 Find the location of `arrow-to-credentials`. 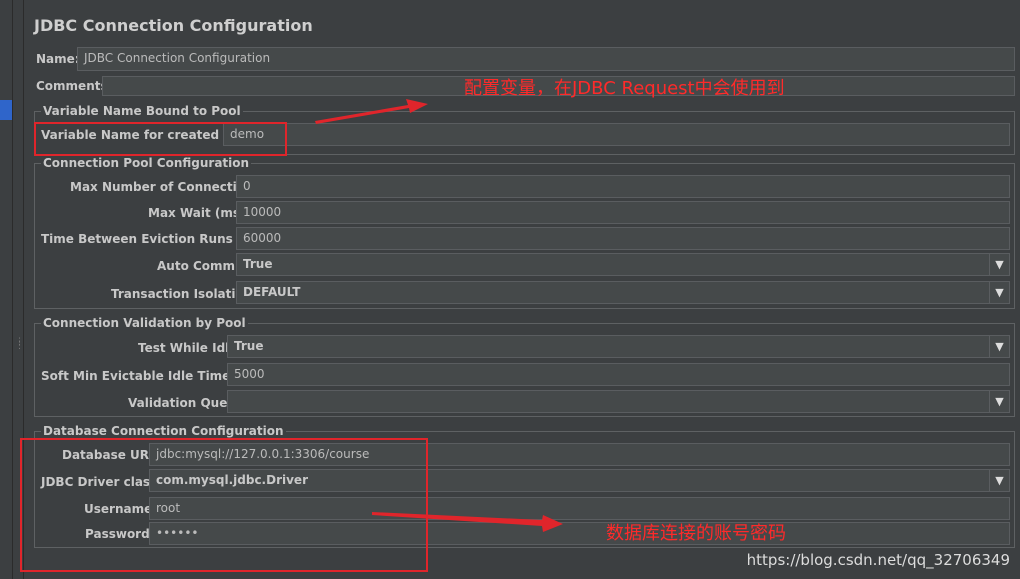

arrow-to-credentials is located at coordinates (467, 522).